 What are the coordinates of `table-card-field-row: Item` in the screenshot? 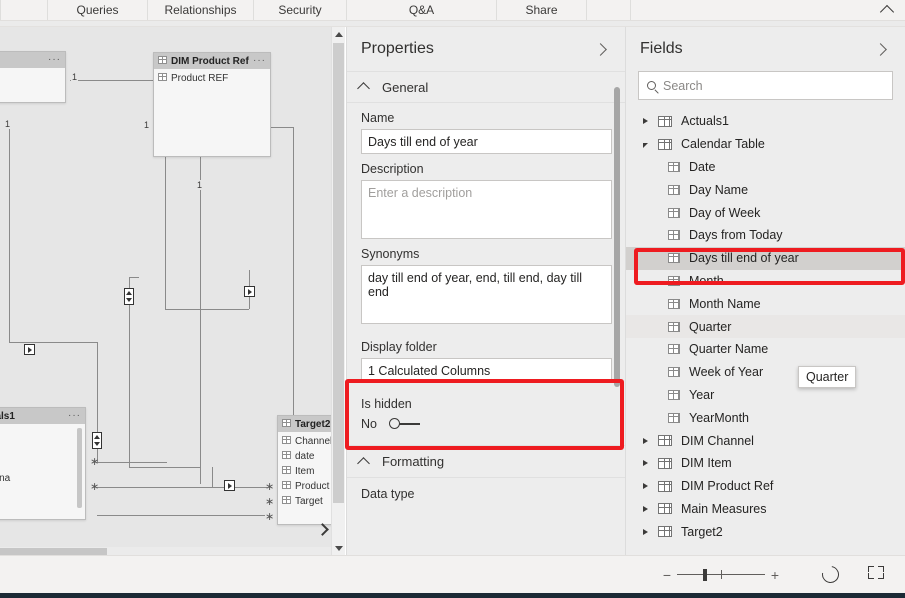 It's located at (304, 471).